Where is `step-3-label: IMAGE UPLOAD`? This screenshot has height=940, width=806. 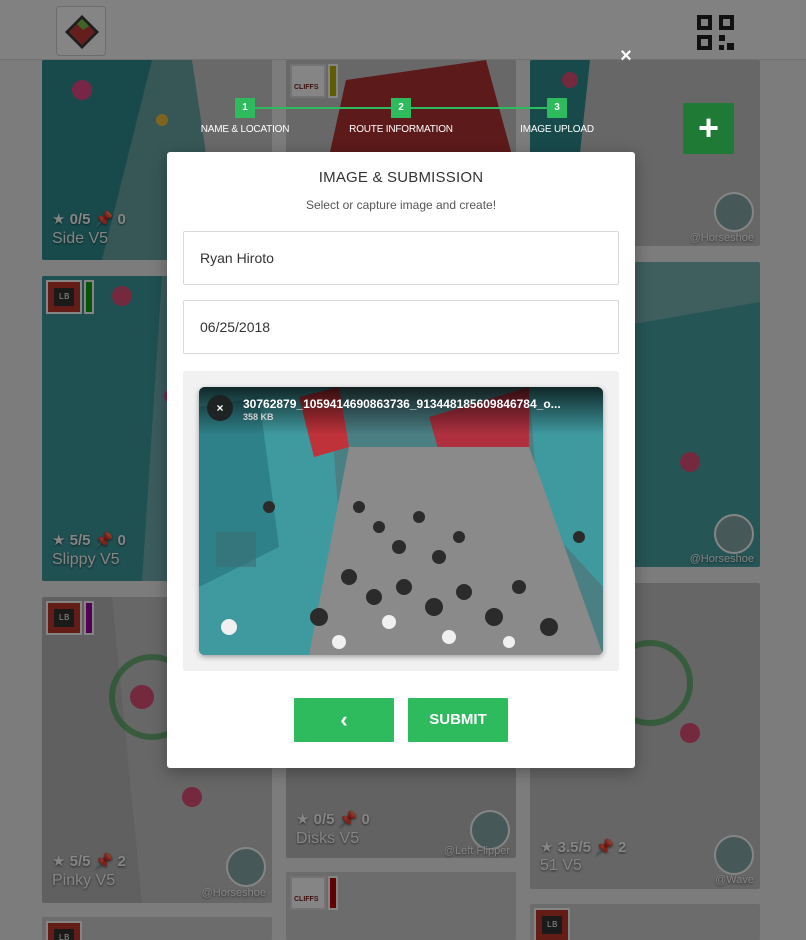
step-3-label: IMAGE UPLOAD is located at coordinates (557, 129).